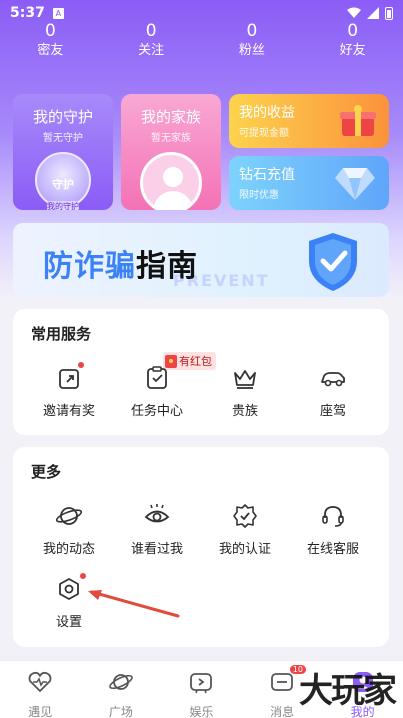 The height and width of the screenshot is (718, 403). I want to click on tab-label: 遇见, so click(40, 711).